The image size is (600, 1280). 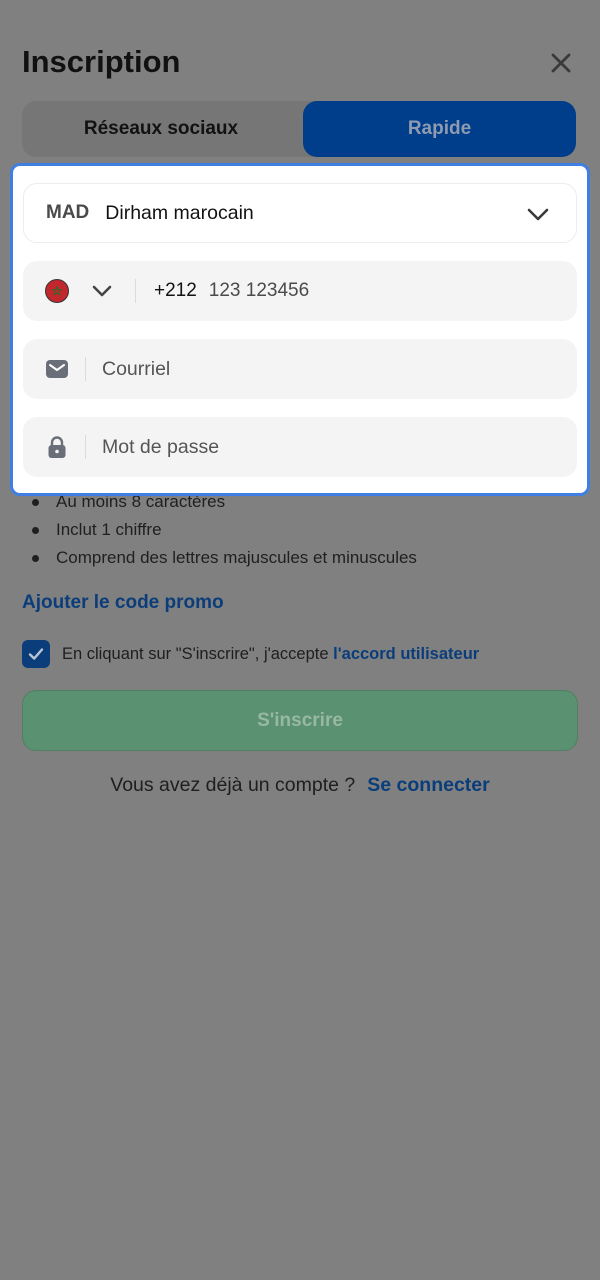 I want to click on login-link: Se connecter, so click(x=428, y=785).